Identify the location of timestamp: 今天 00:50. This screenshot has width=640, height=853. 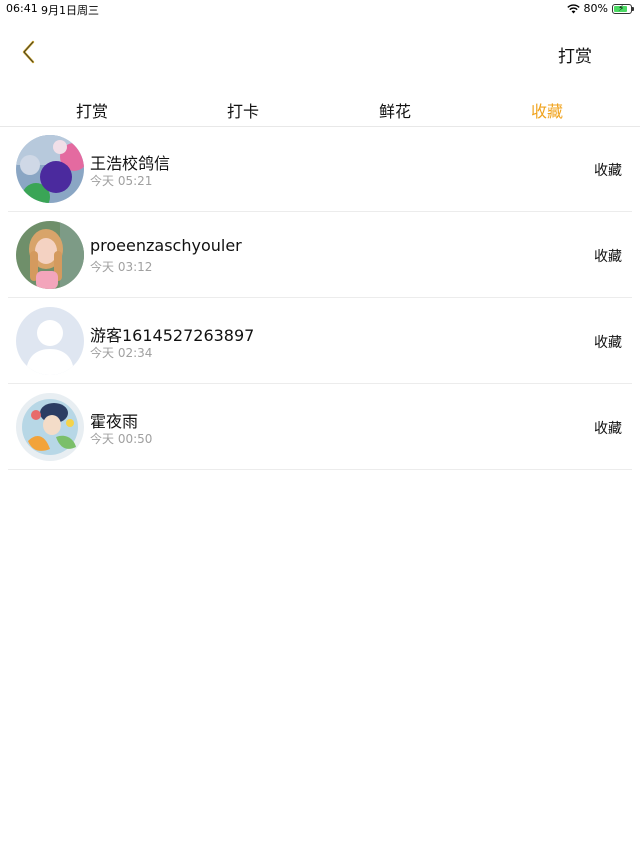
(121, 439).